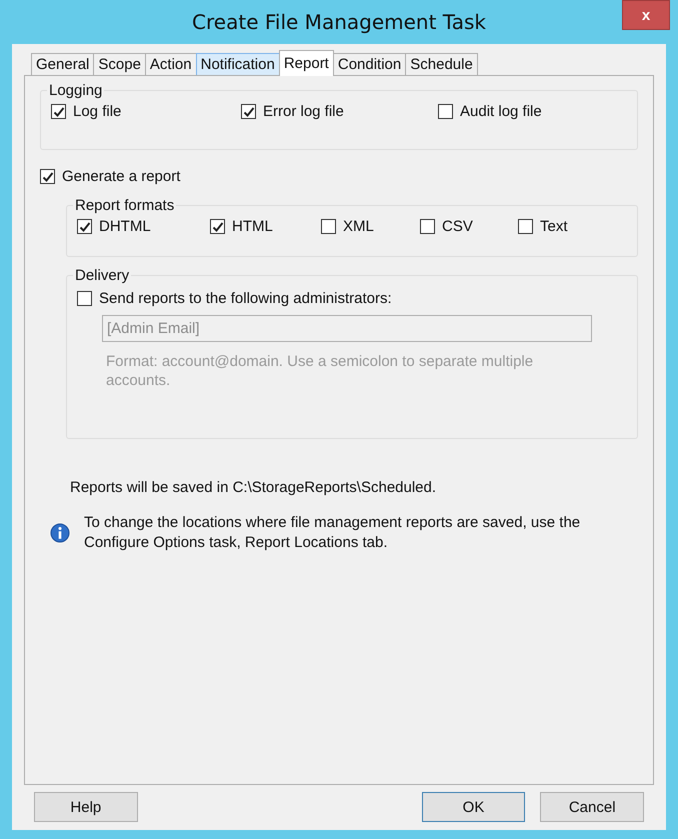  What do you see at coordinates (102, 275) in the screenshot?
I see `group-title: Delivery` at bounding box center [102, 275].